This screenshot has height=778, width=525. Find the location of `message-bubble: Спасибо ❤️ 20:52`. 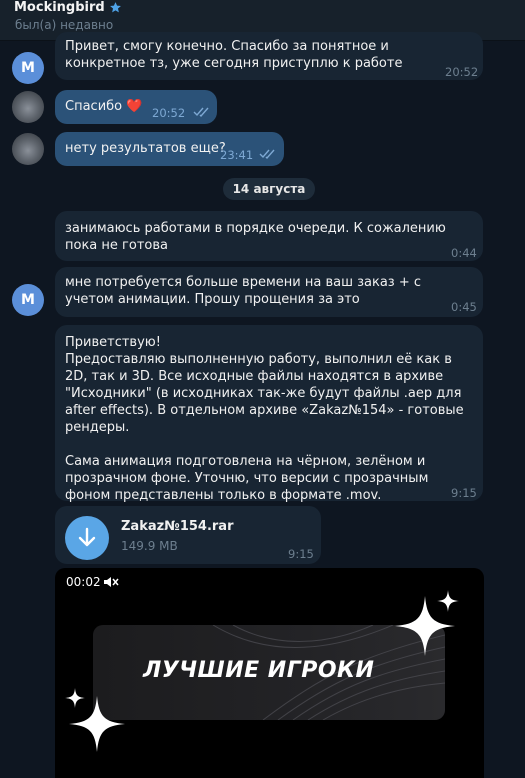

message-bubble: Спасибо ❤️ 20:52 is located at coordinates (136, 107).